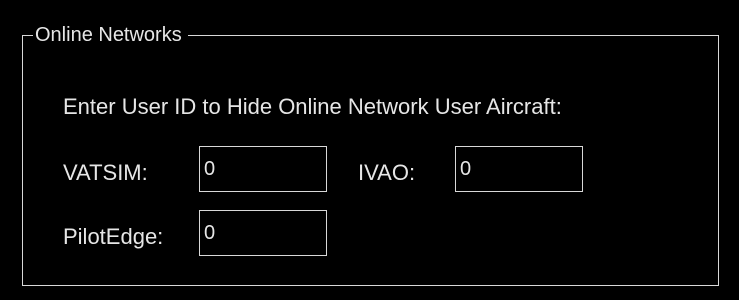  Describe the element at coordinates (387, 172) in the screenshot. I see `ivao-label: IVAO:` at that location.